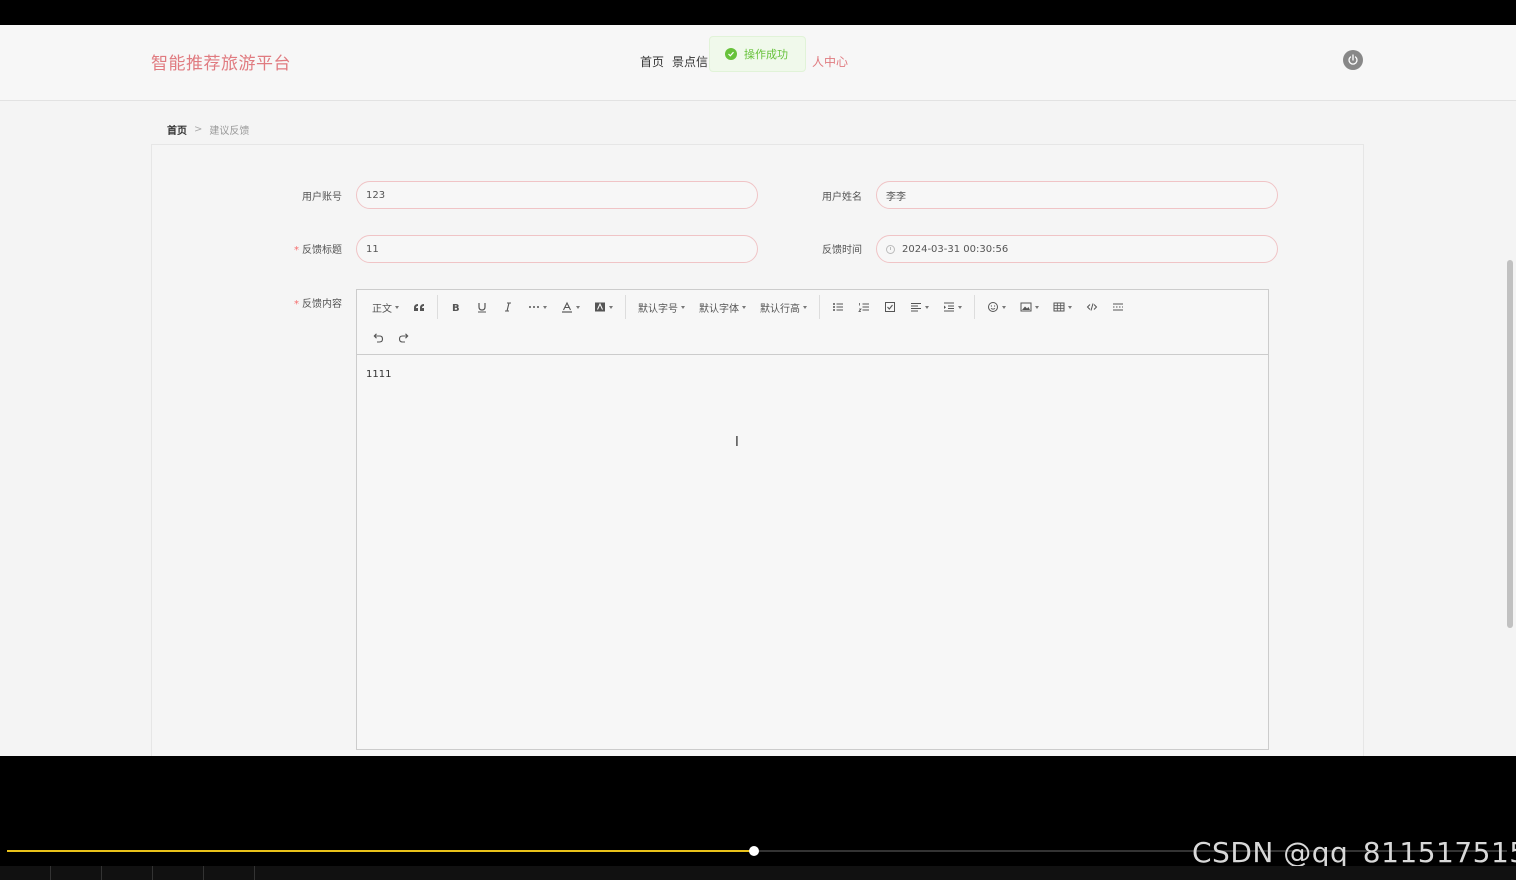  I want to click on power-icon, so click(1353, 59).